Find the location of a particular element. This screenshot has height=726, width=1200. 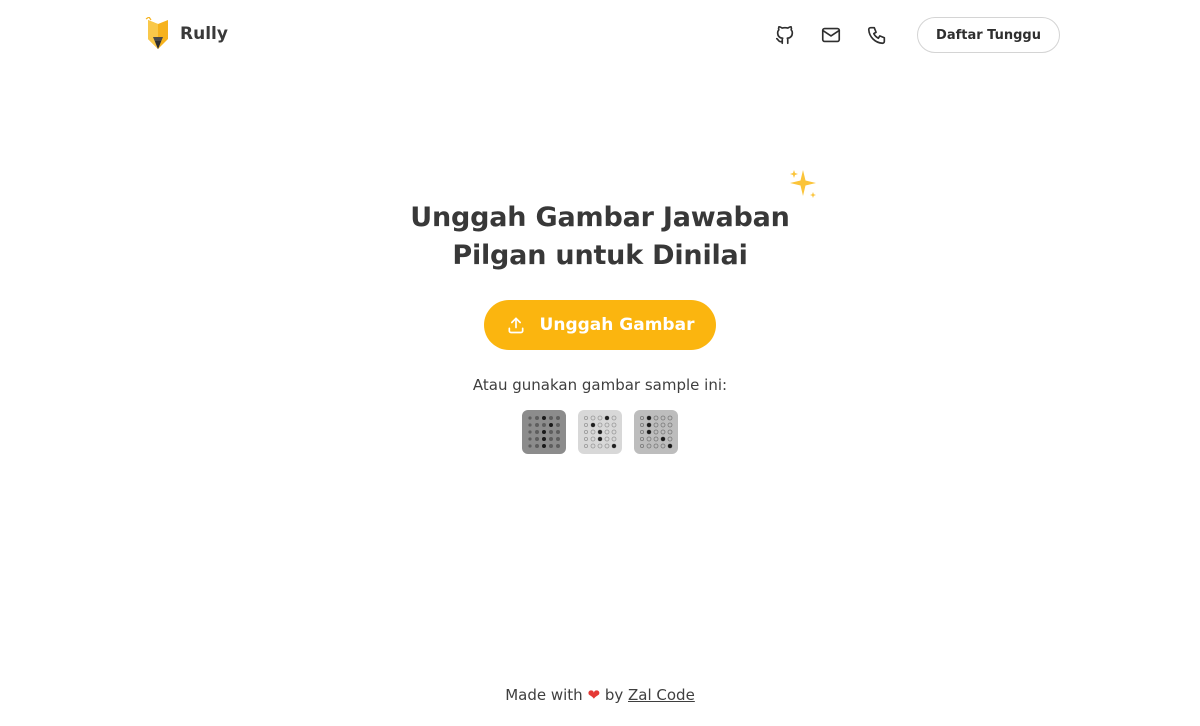

mail-icon is located at coordinates (831, 35).